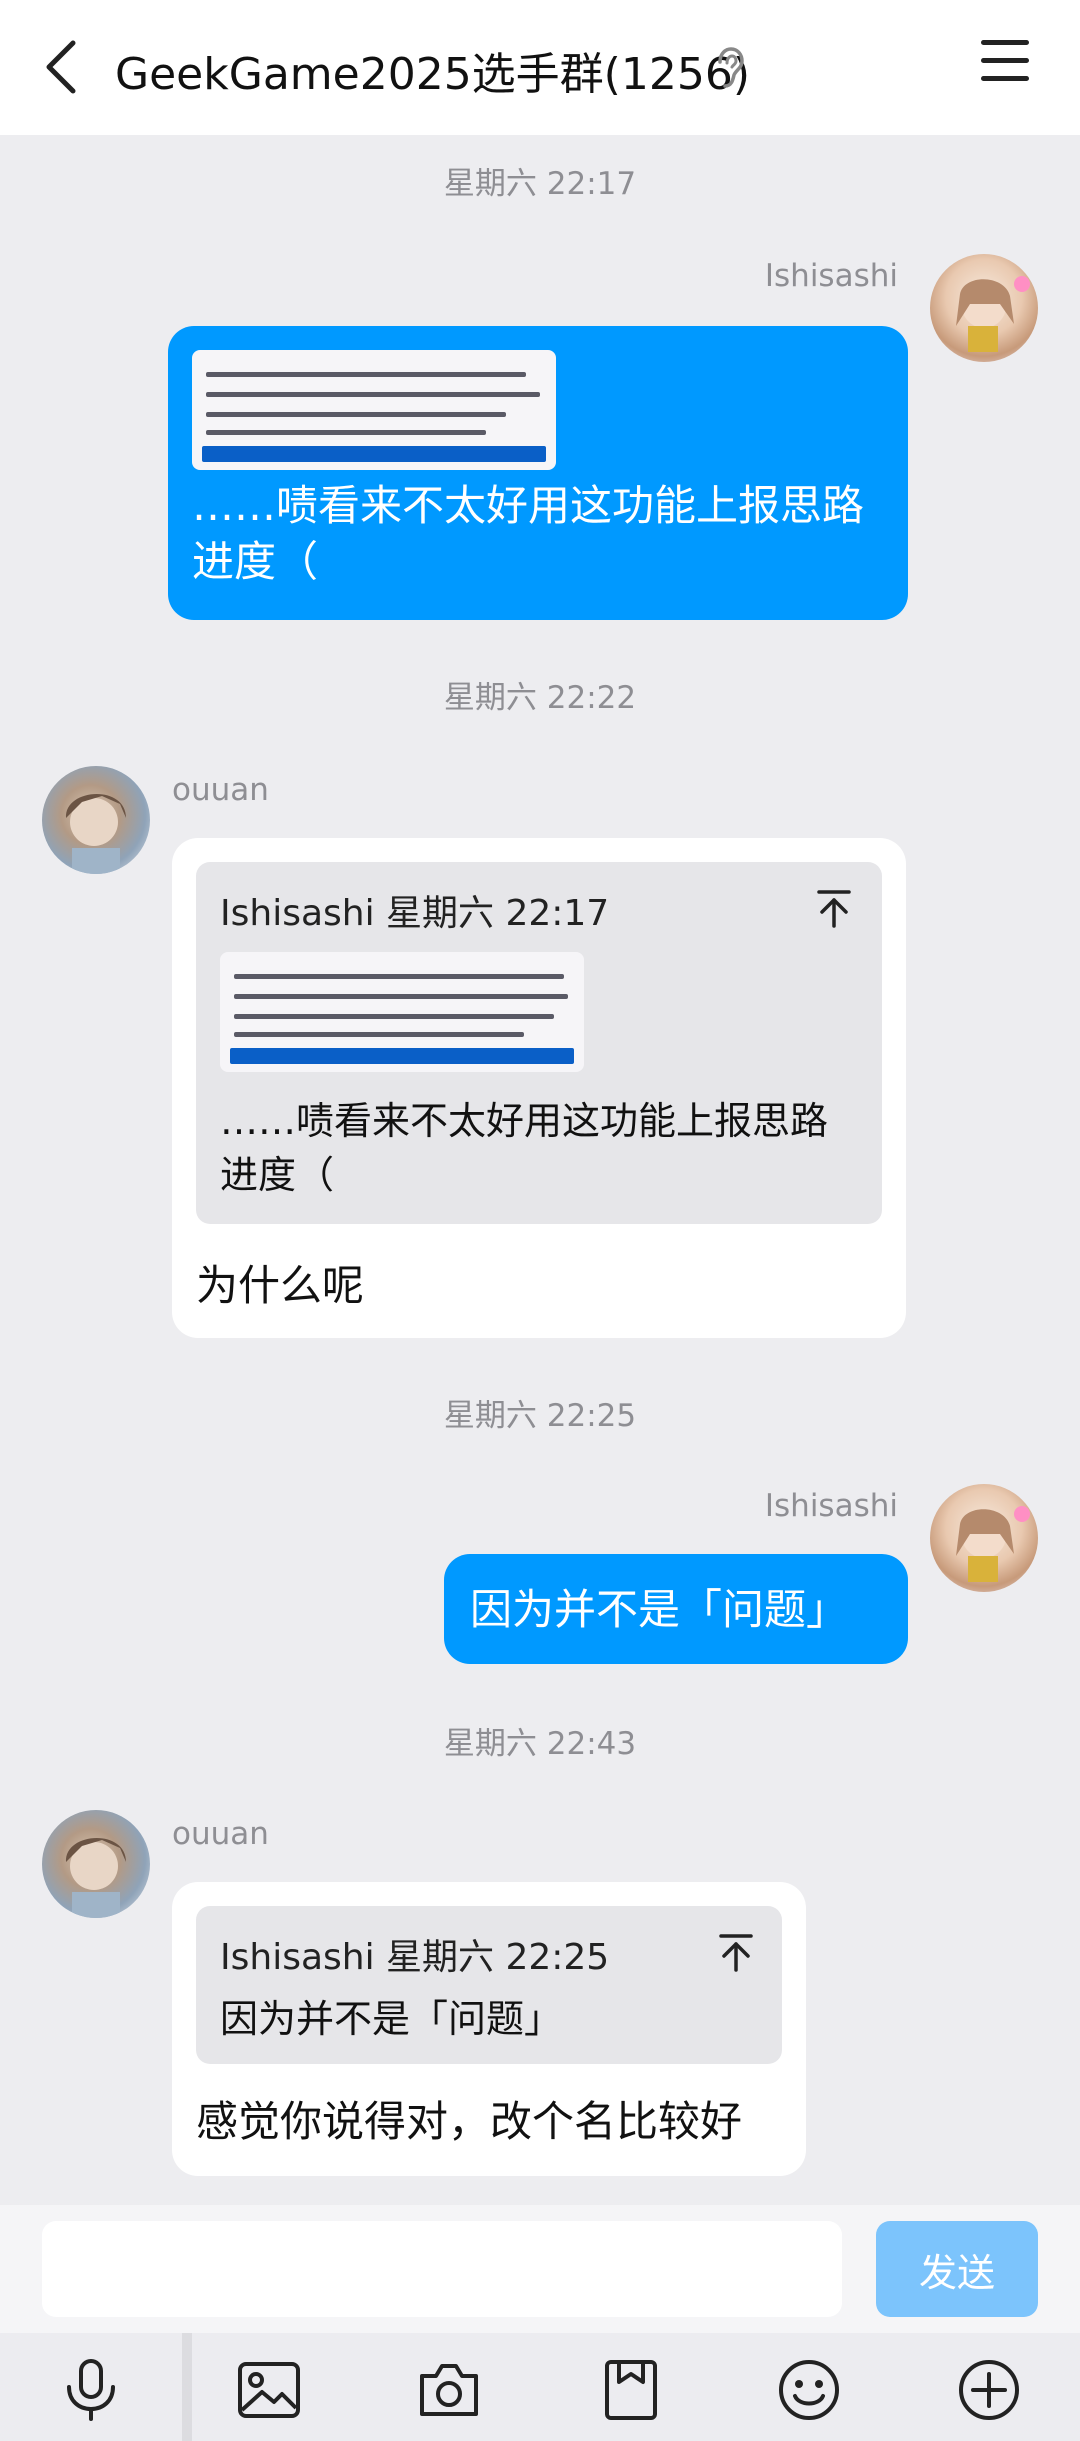  What do you see at coordinates (659, 1609) in the screenshot?
I see `message-text: 因为并不是「问题」` at bounding box center [659, 1609].